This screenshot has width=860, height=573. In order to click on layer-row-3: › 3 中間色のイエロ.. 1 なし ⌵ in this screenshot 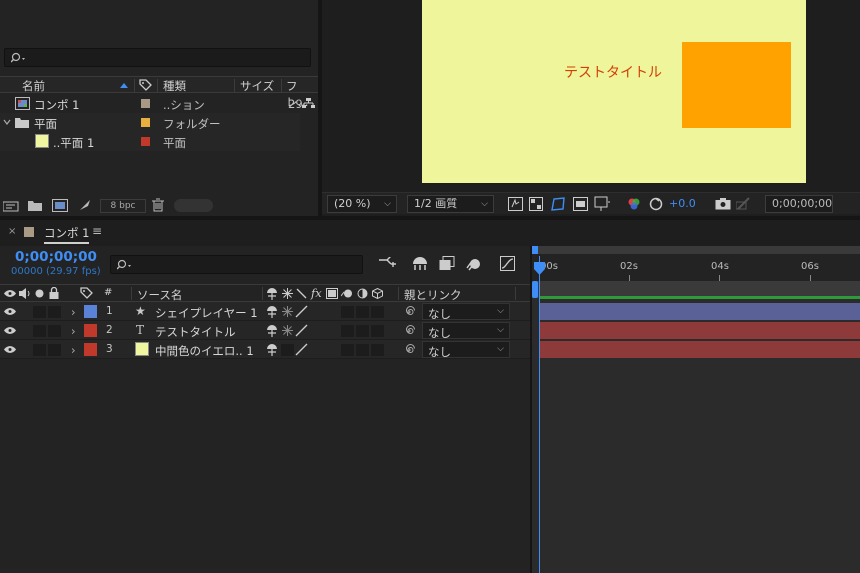, I will do `click(265, 349)`.